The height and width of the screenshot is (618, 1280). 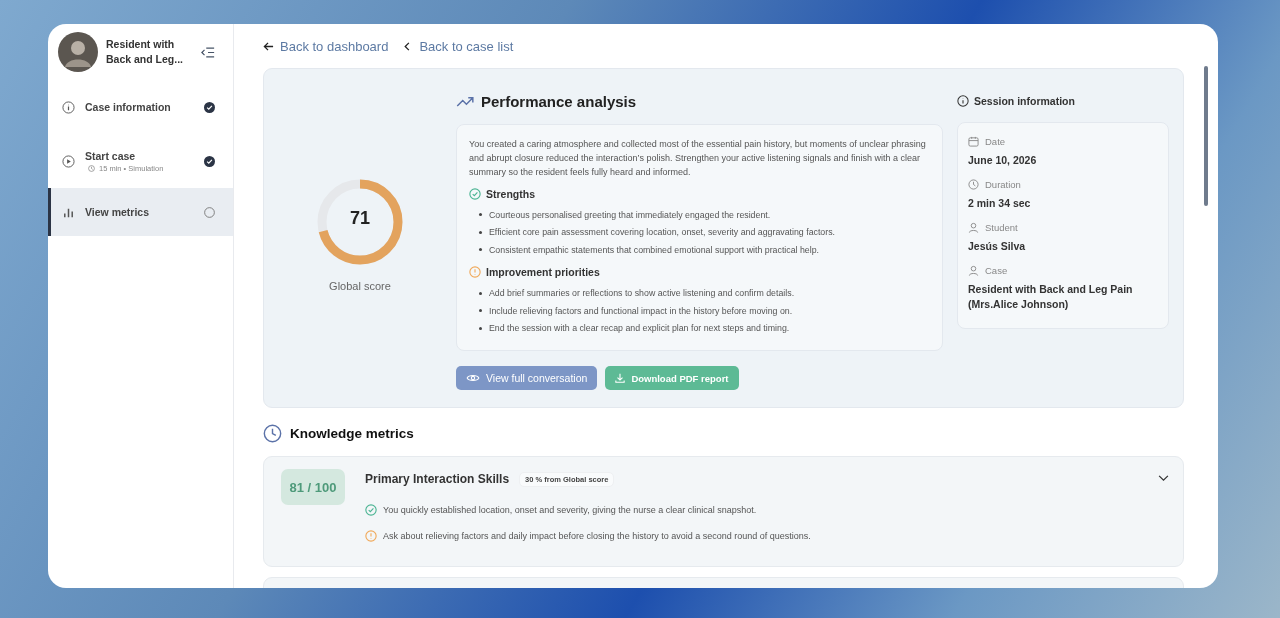 What do you see at coordinates (641, 310) in the screenshot?
I see `list-item-text: Include relieving factors and functional impact in the history before moving on.` at bounding box center [641, 310].